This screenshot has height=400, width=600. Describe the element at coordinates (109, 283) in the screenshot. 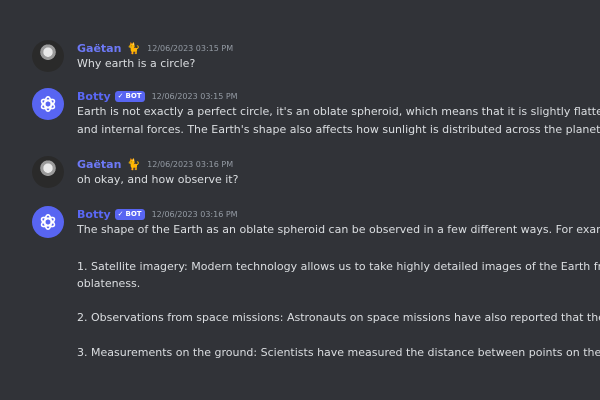

I see `message-text: oblateness.` at that location.